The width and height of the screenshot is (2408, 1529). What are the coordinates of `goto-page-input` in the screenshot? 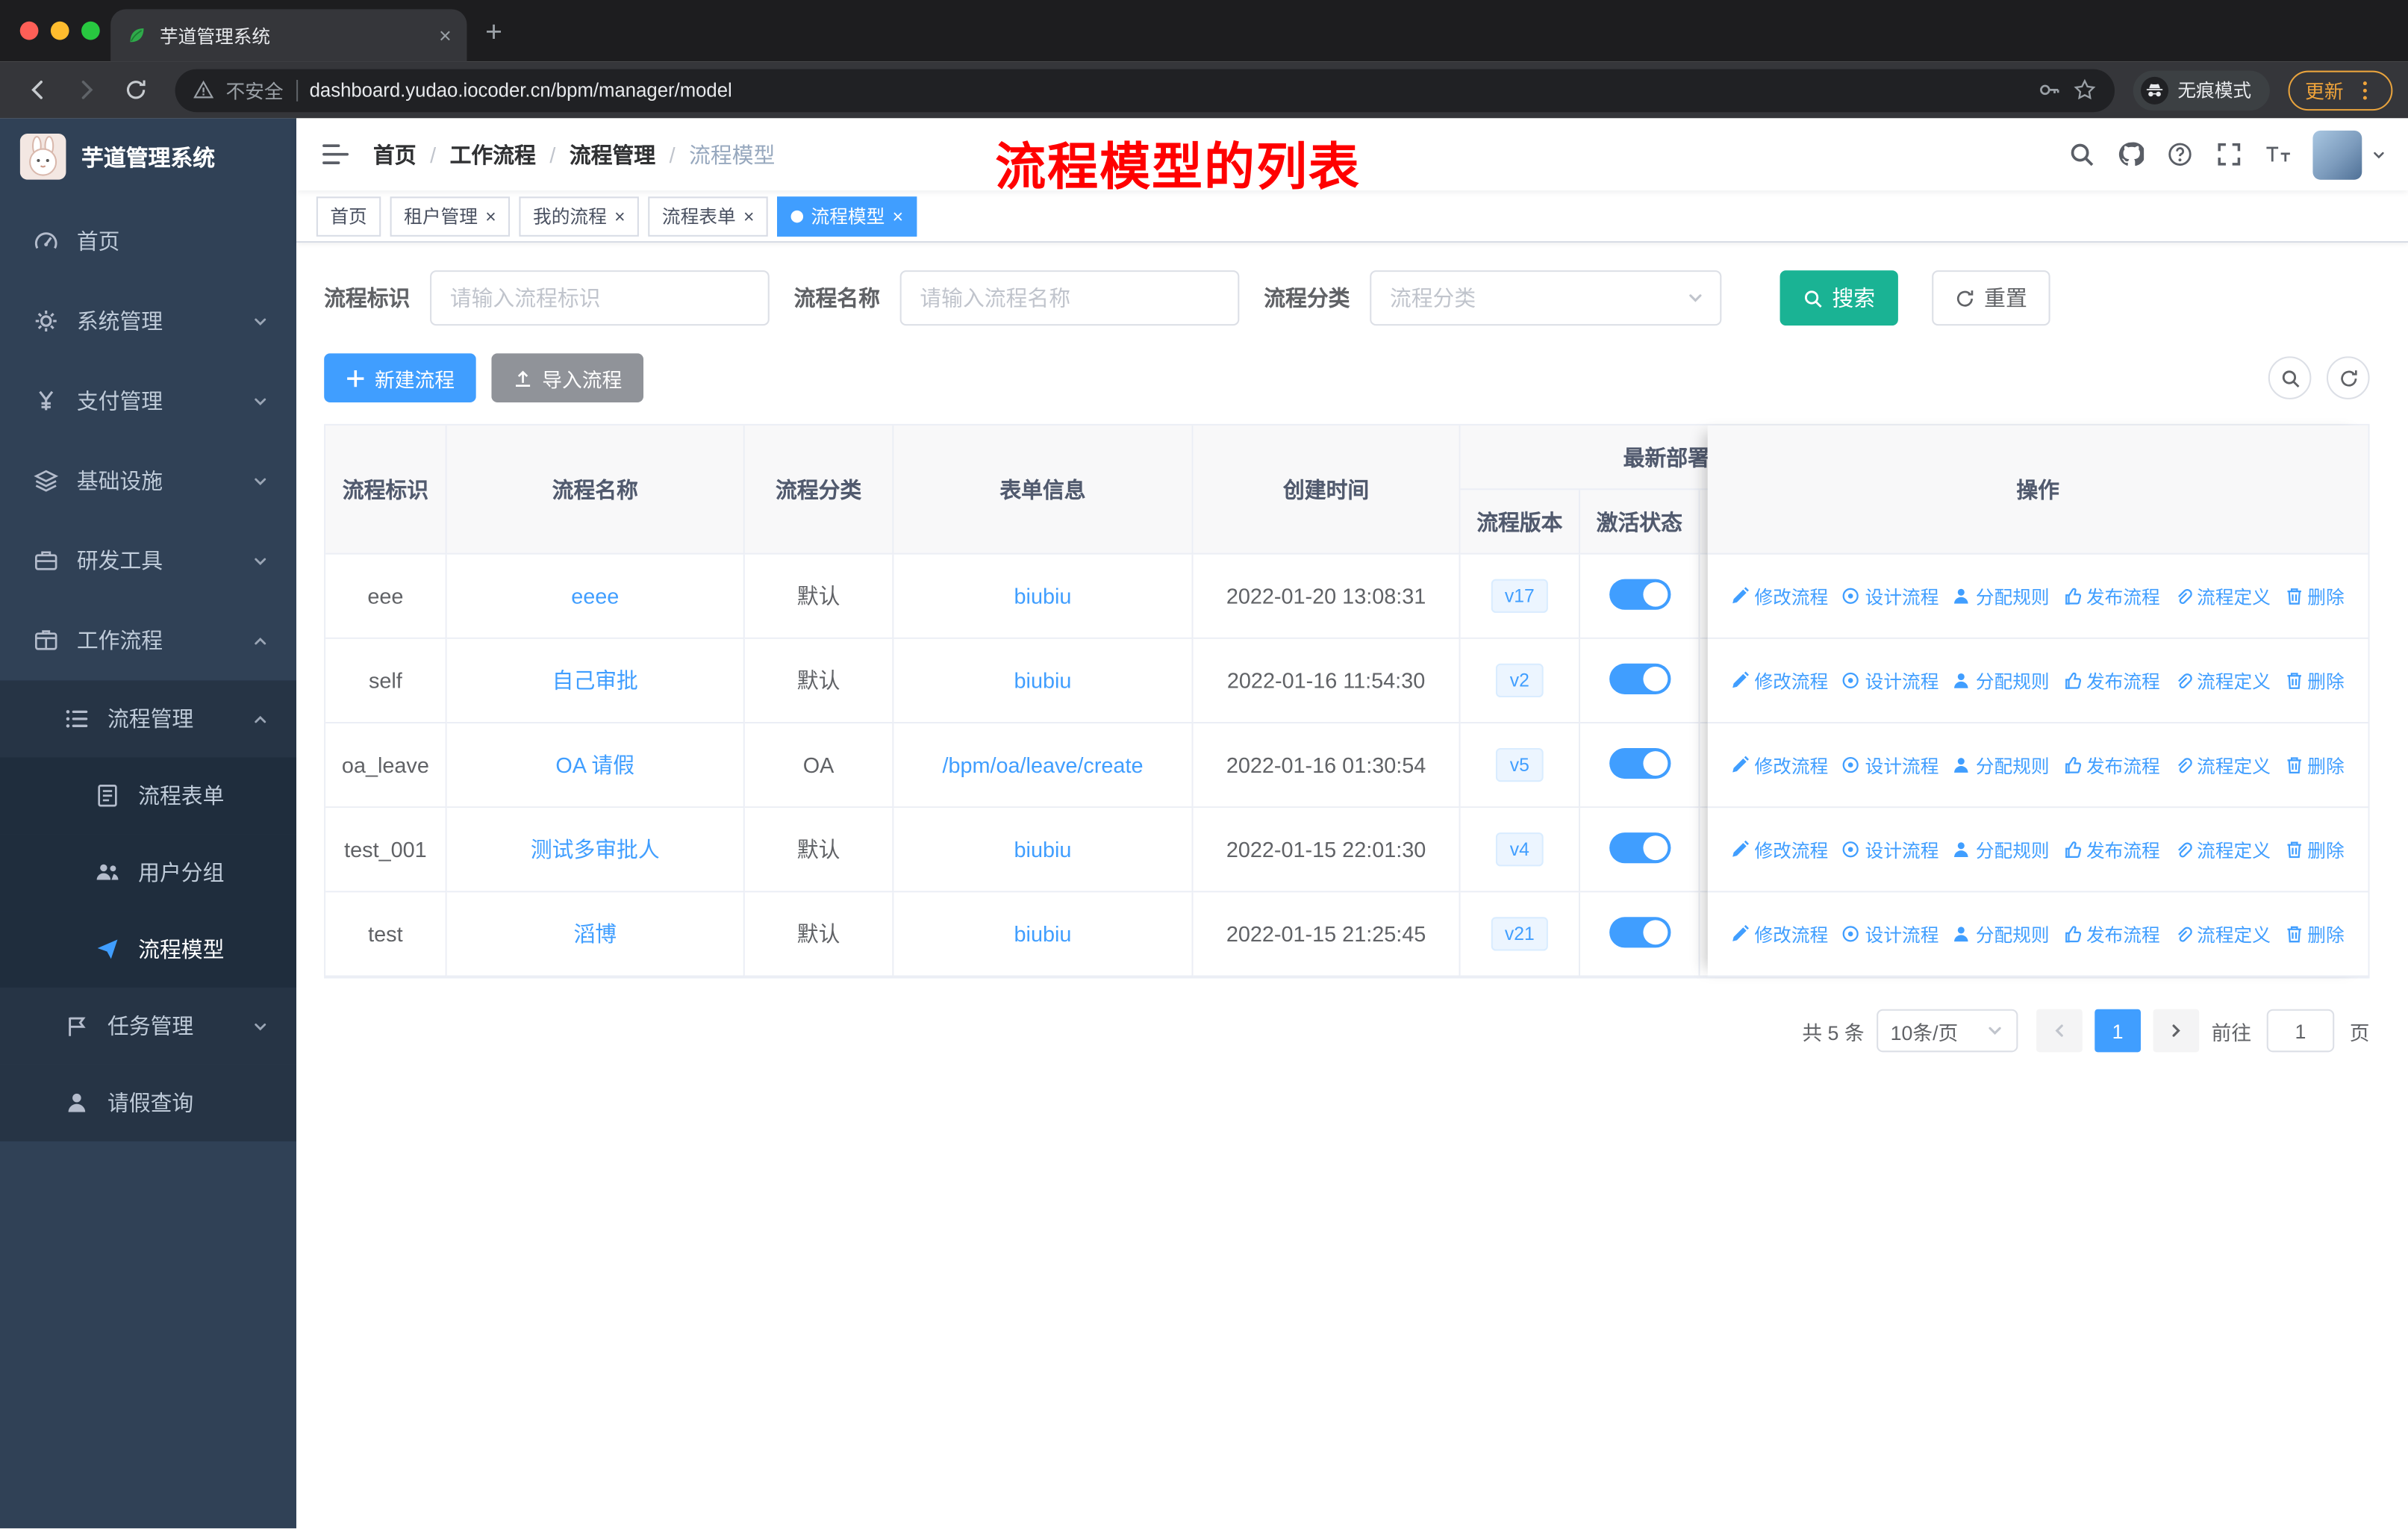 It's located at (2300, 1031).